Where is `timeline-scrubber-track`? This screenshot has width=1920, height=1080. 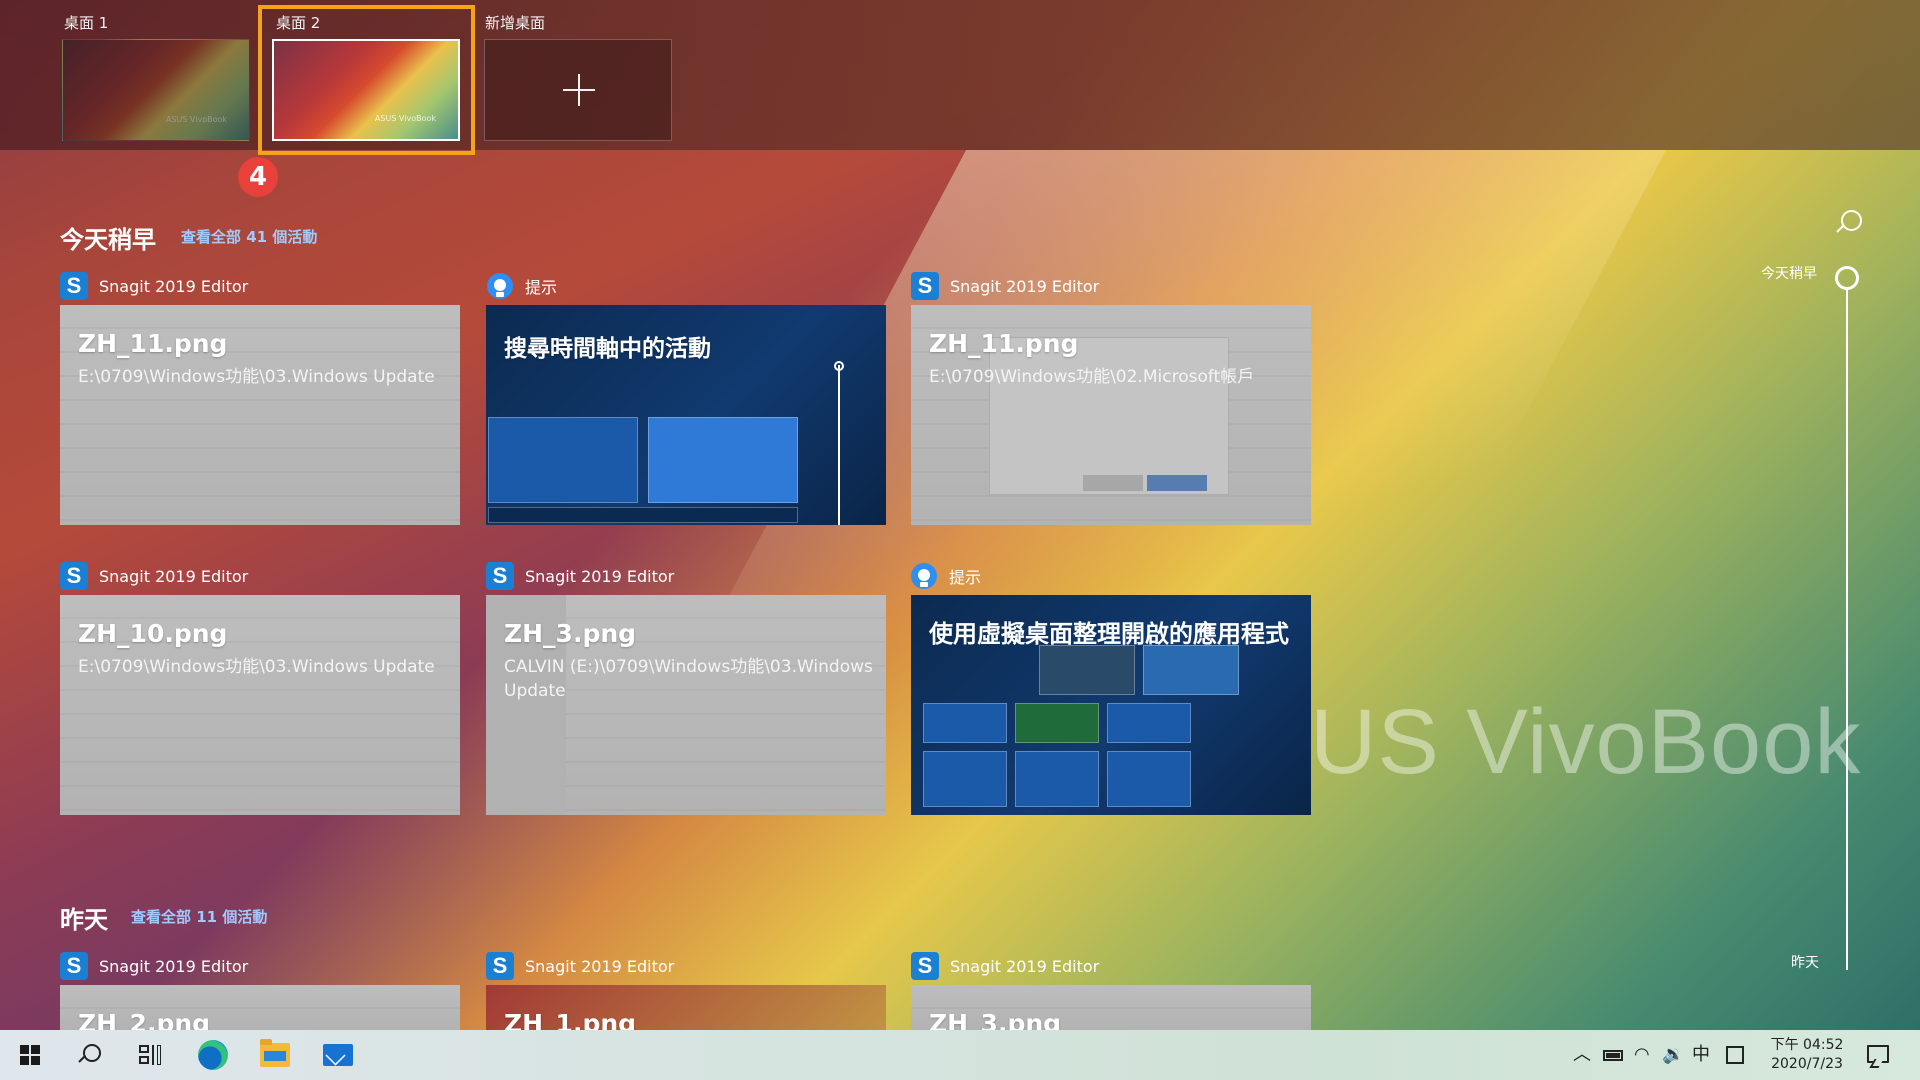
timeline-scrubber-track is located at coordinates (1847, 629).